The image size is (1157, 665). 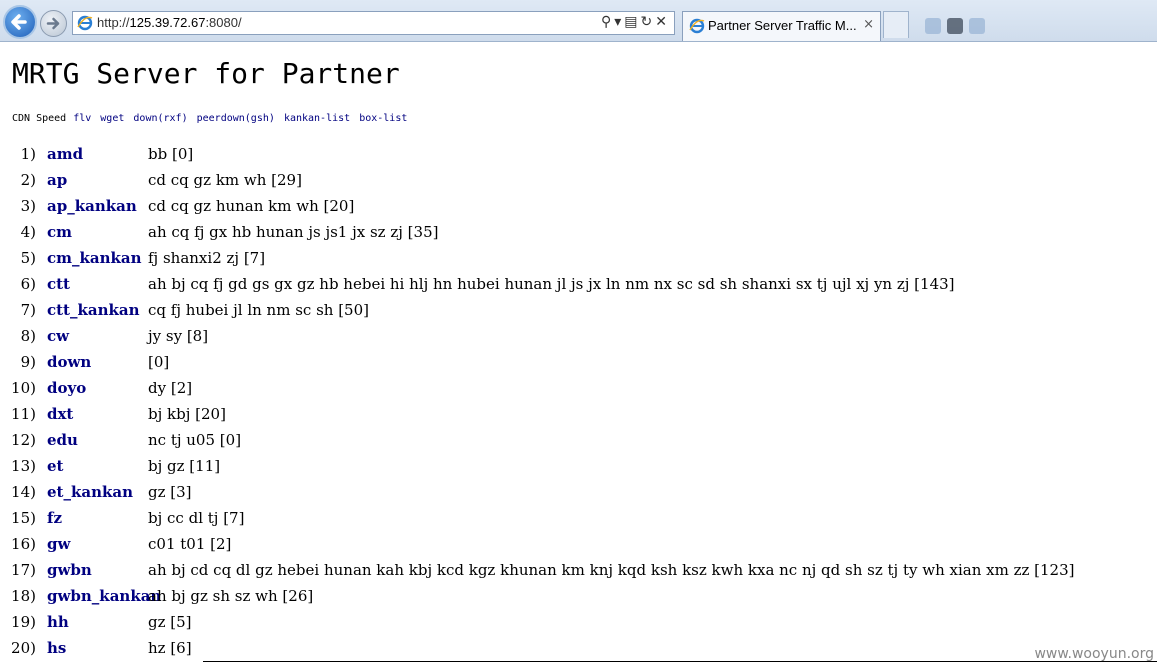 I want to click on nav-link-box-list: box-list, so click(x=383, y=118).